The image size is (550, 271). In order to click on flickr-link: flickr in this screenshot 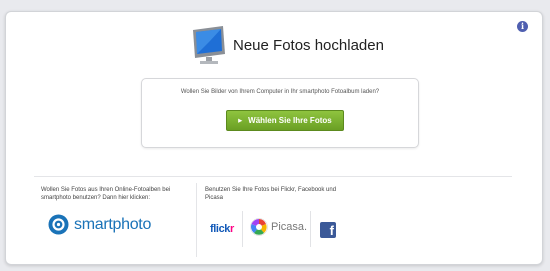, I will do `click(222, 229)`.